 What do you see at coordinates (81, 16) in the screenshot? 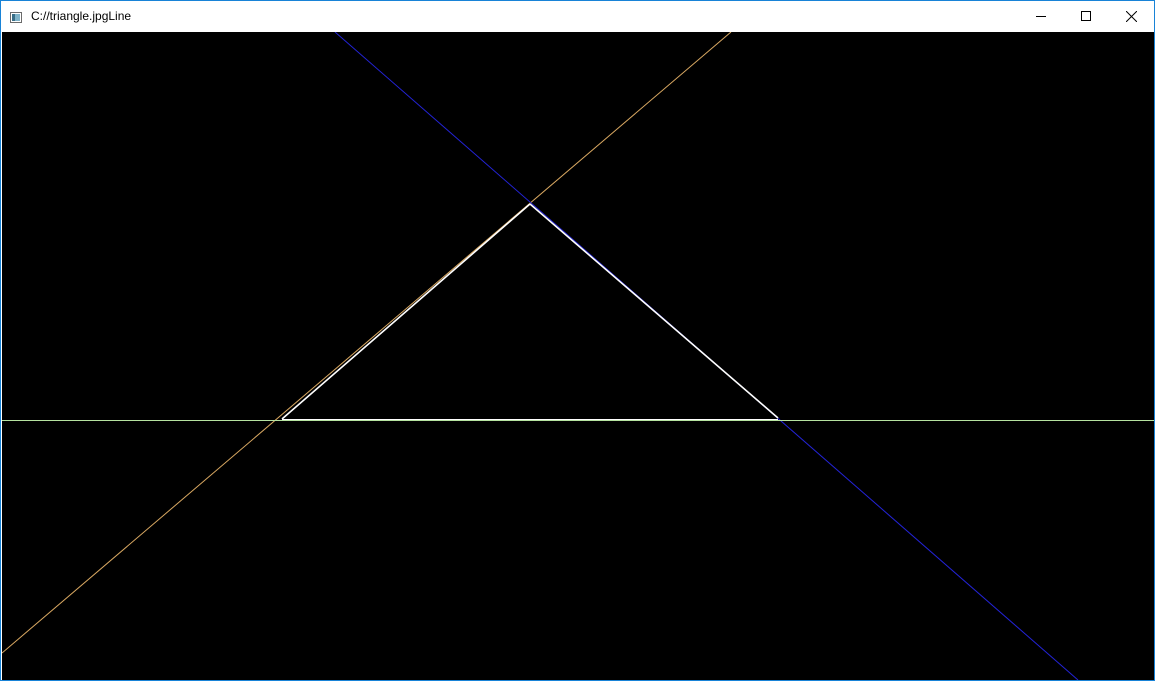
I see `window-title: C://triangle.jpgLine` at bounding box center [81, 16].